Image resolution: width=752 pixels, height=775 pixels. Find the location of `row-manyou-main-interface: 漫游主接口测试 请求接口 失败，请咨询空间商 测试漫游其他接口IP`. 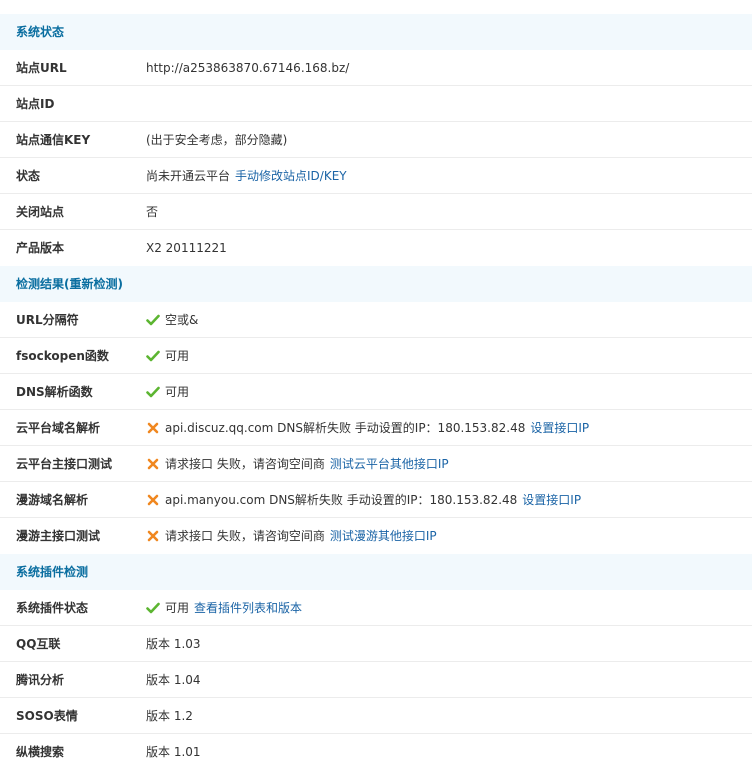

row-manyou-main-interface: 漫游主接口测试 请求接口 失败，请咨询空间商 测试漫游其他接口IP is located at coordinates (376, 536).